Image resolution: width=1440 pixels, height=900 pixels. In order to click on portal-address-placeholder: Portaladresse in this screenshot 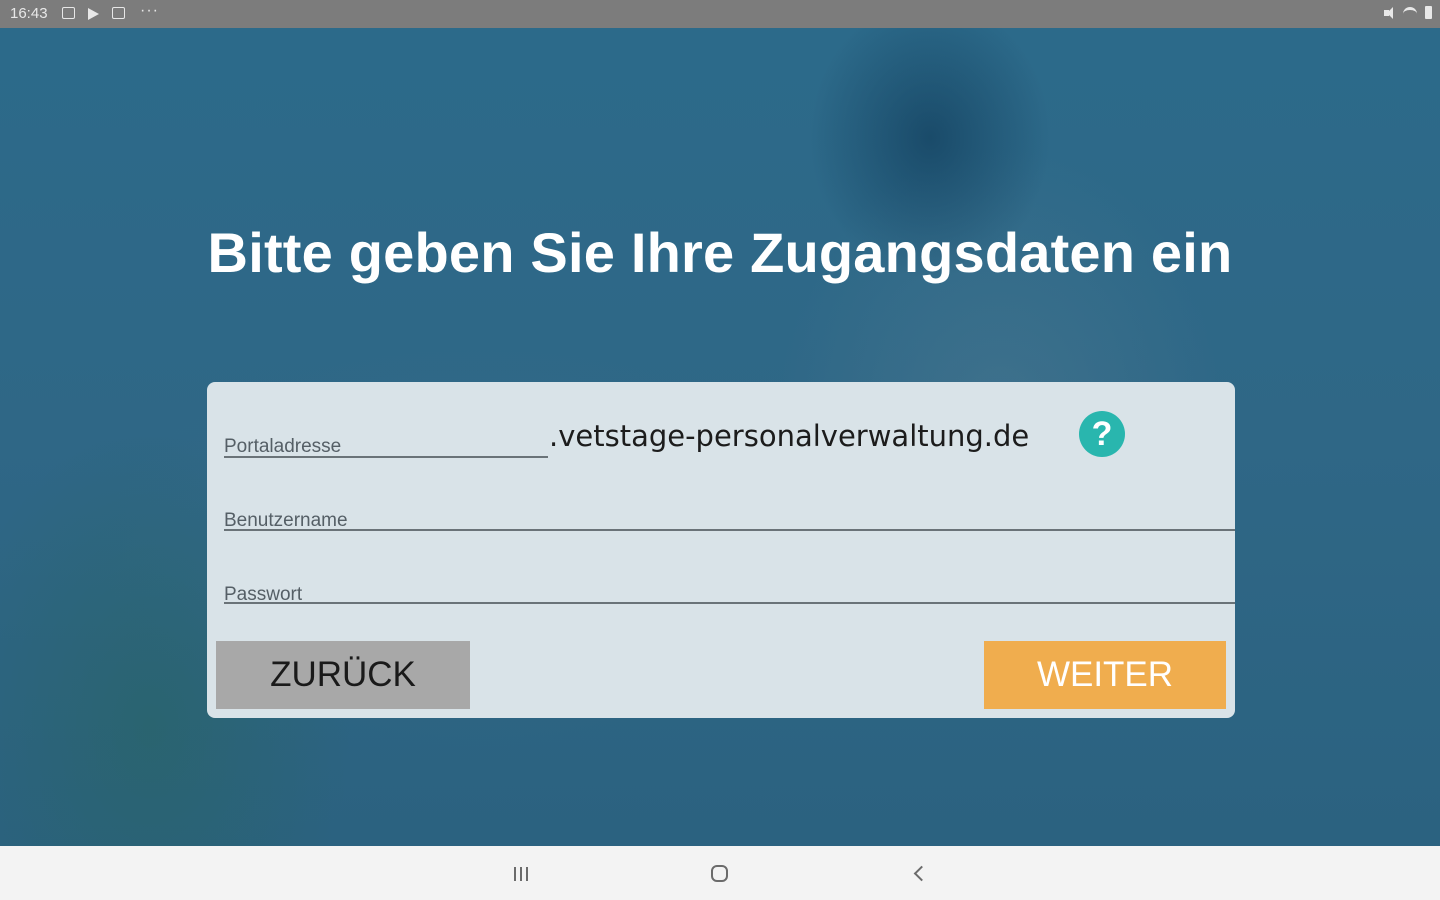, I will do `click(283, 446)`.